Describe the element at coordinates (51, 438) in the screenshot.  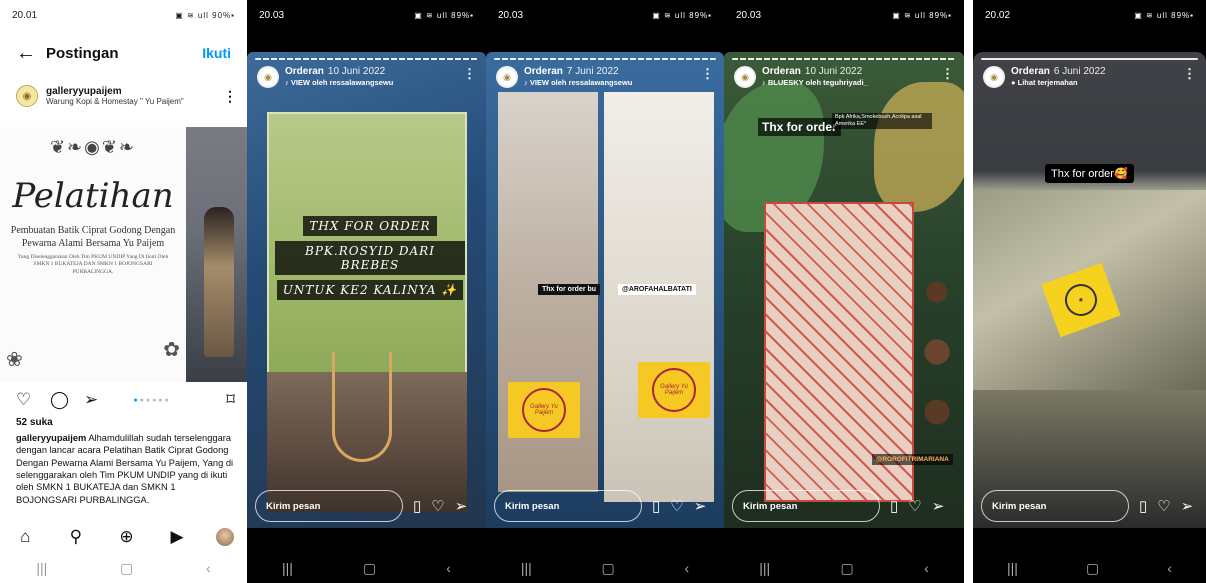
I see `caption-username: galleryyupaijem` at that location.